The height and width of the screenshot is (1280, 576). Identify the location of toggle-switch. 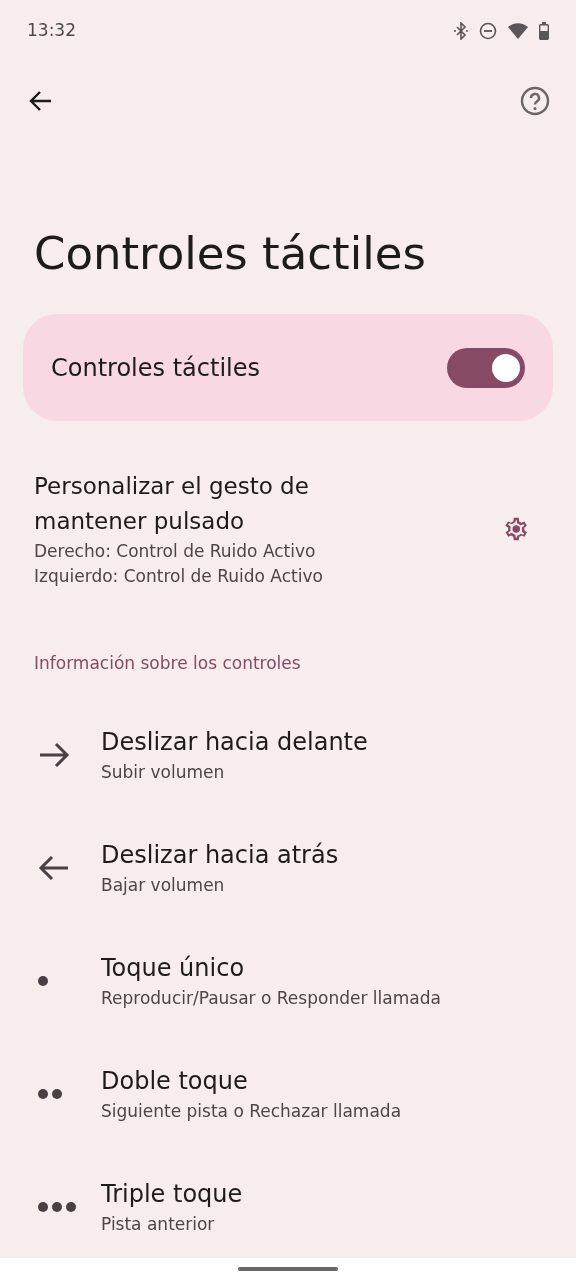
(486, 367).